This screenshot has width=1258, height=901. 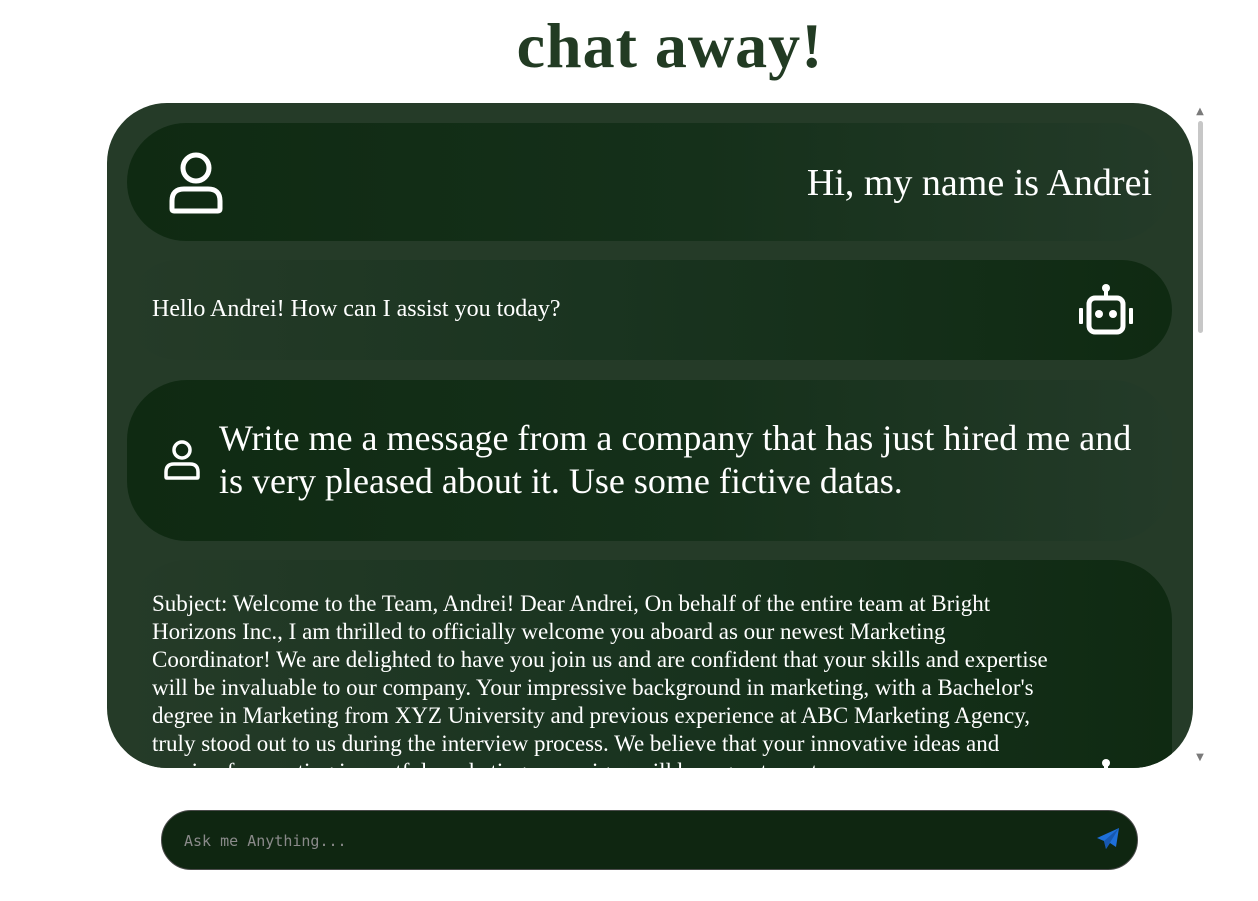 I want to click on message-text: Hi, my name is Andrei, so click(x=979, y=183).